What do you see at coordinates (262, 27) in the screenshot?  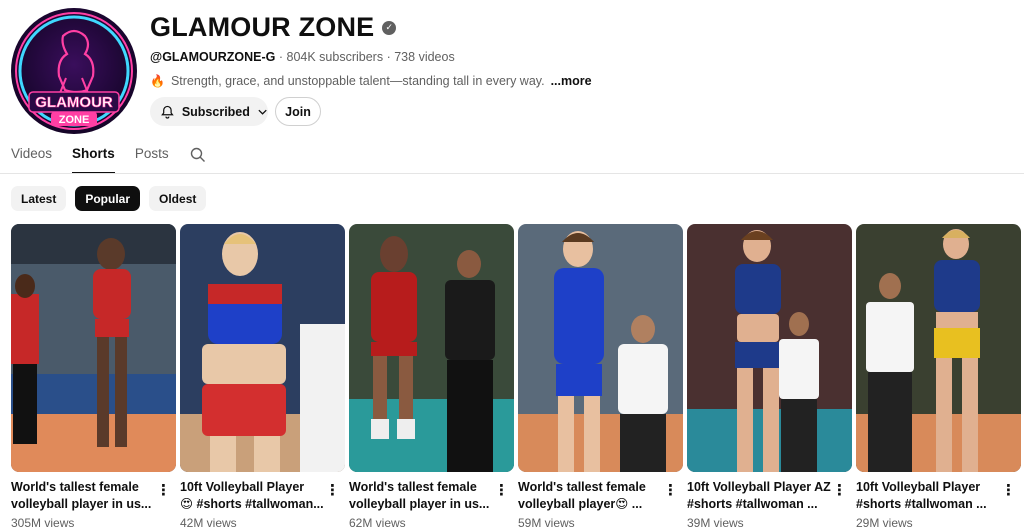 I see `channel-name: GLAMOUR ZONE` at bounding box center [262, 27].